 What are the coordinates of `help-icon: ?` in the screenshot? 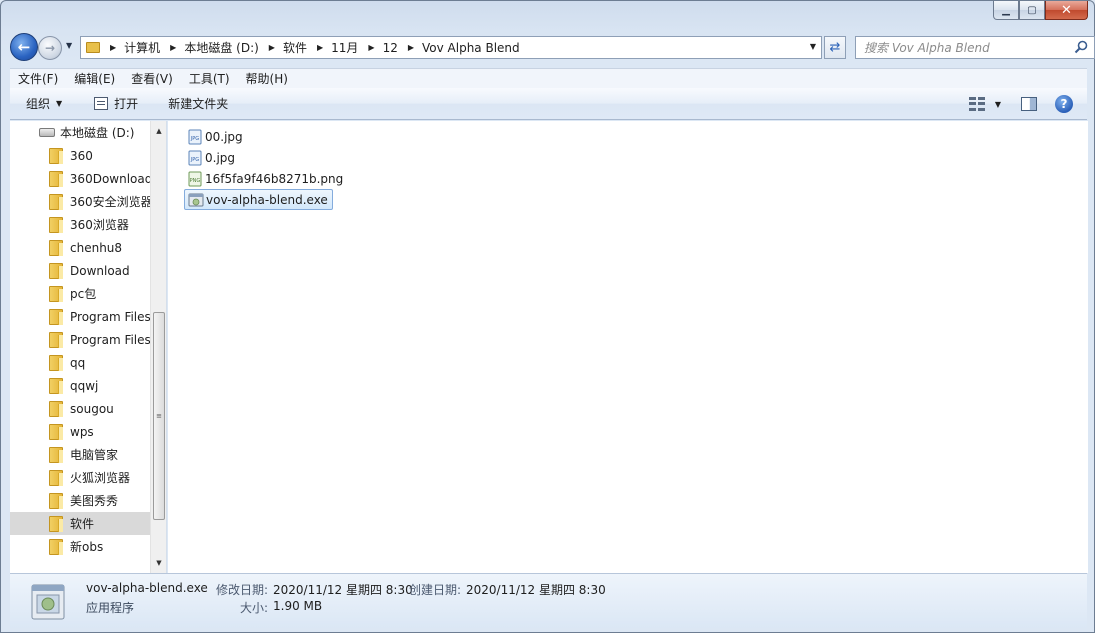 It's located at (1064, 104).